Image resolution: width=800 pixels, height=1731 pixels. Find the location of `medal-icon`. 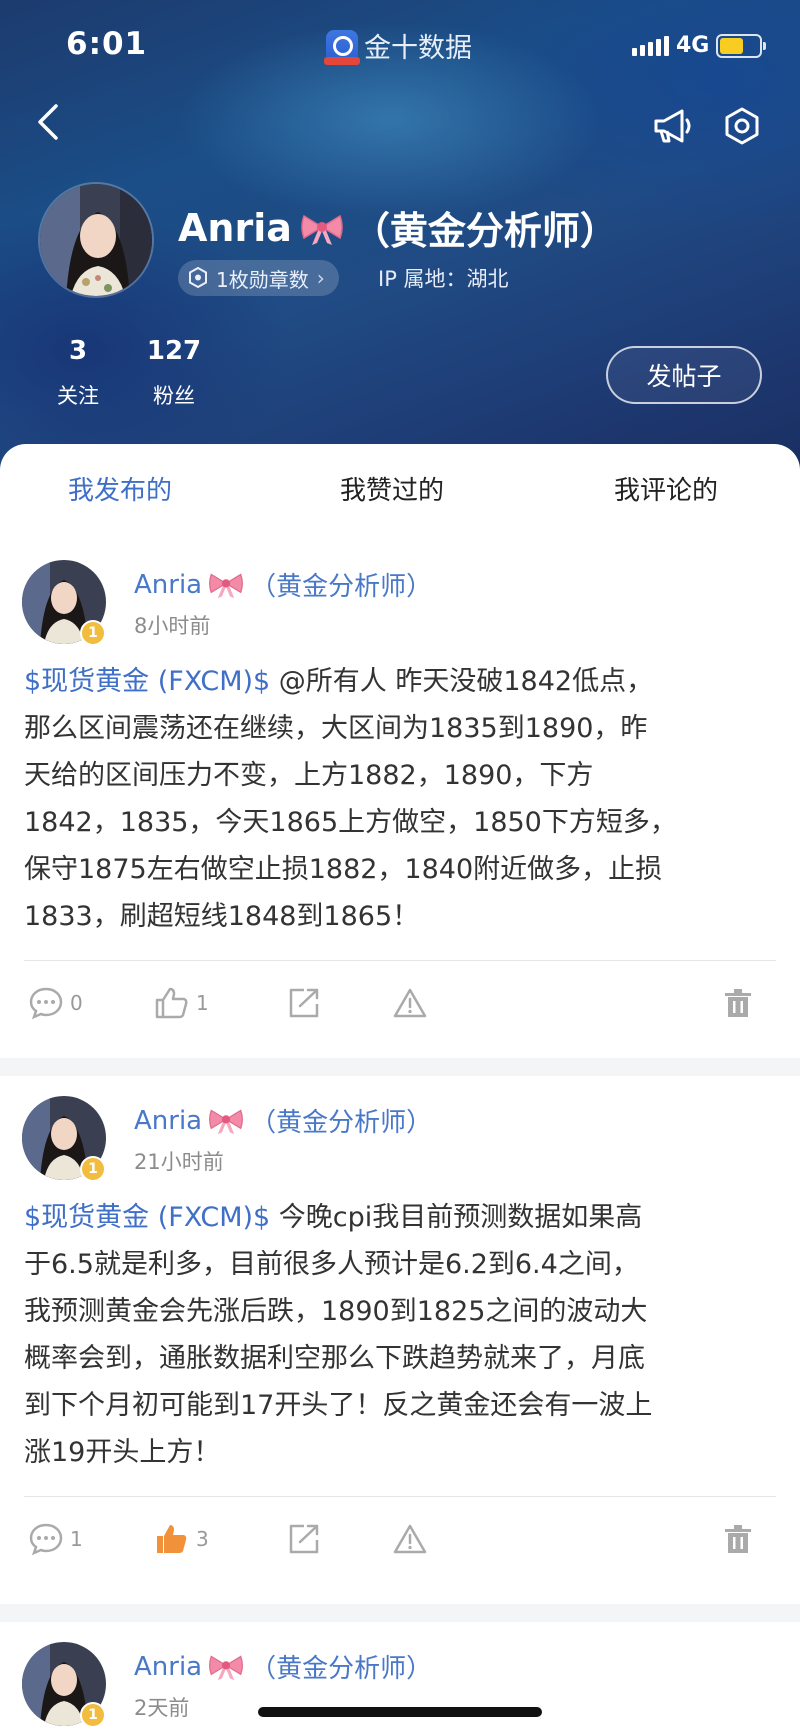

medal-icon is located at coordinates (198, 278).